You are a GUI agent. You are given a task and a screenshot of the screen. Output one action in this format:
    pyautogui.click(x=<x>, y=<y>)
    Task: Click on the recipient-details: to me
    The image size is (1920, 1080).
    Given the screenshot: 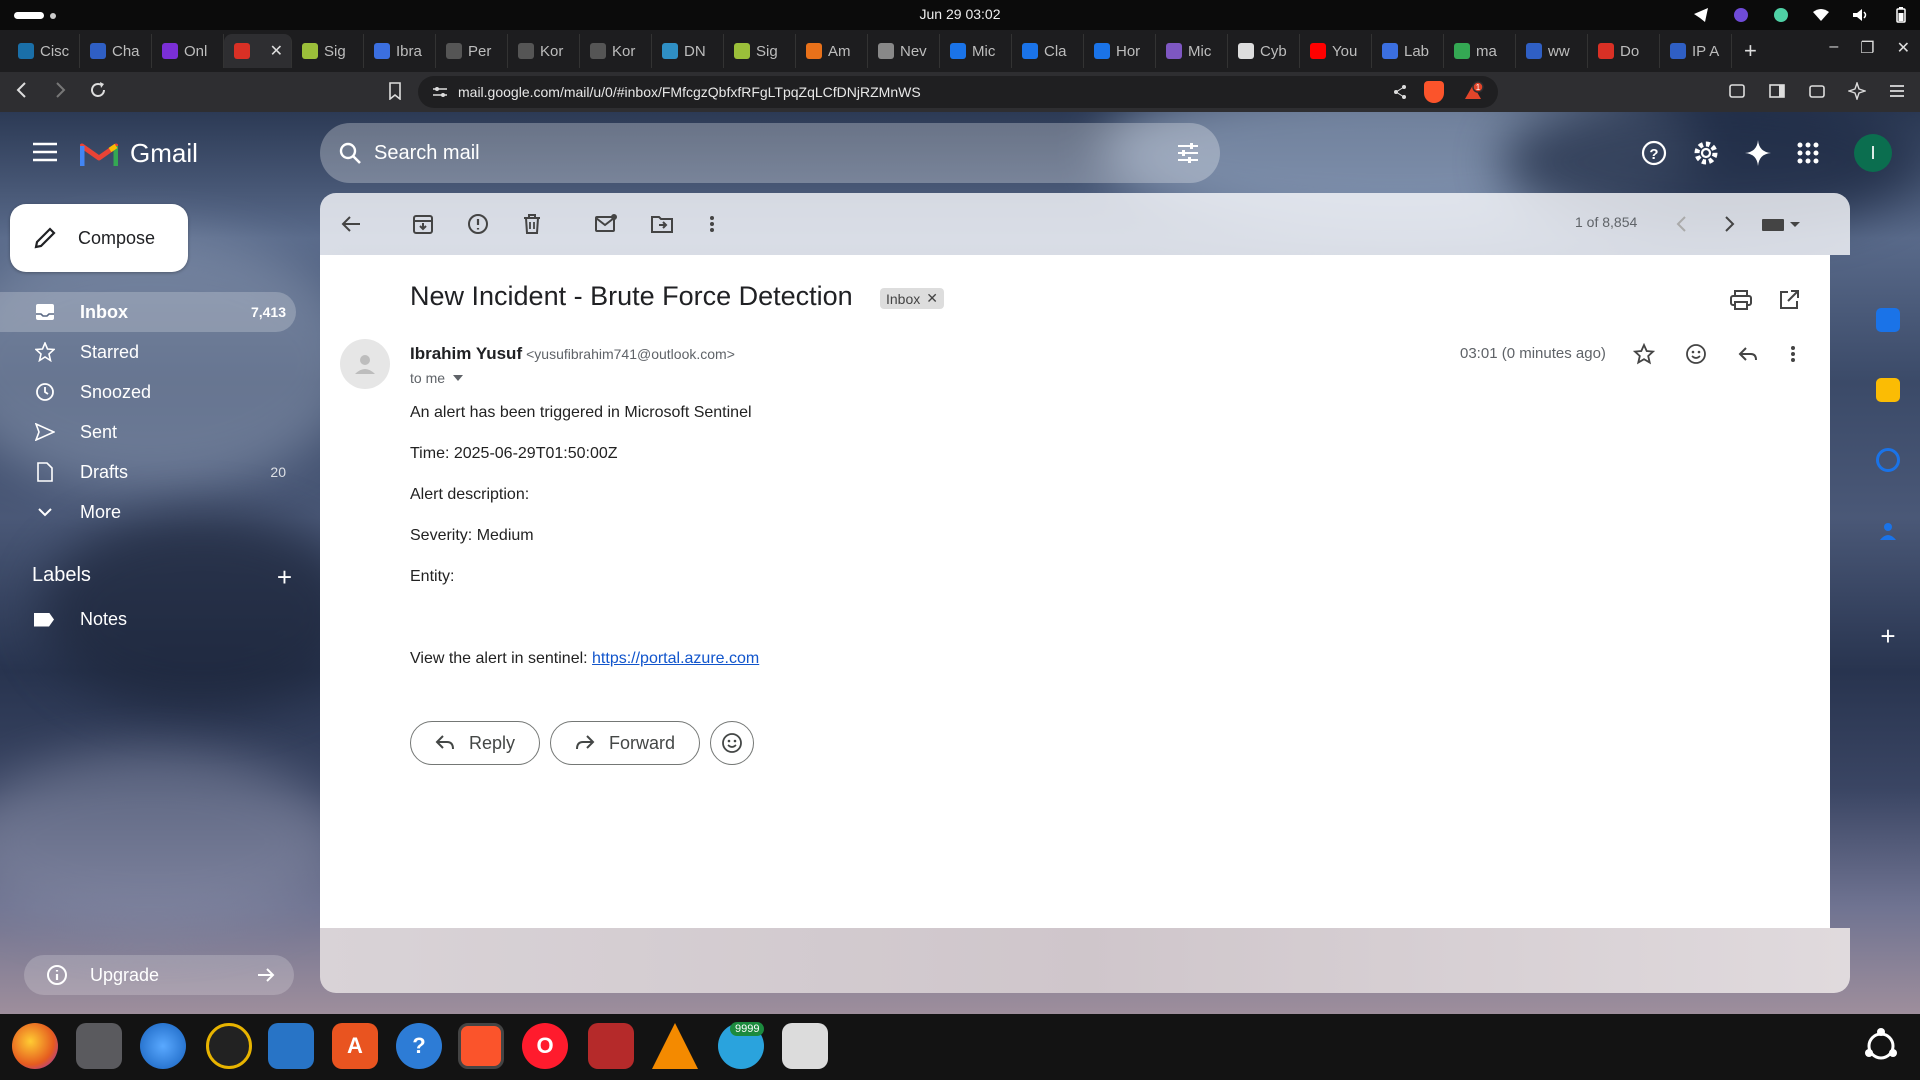 What is the action you would take?
    pyautogui.click(x=437, y=378)
    